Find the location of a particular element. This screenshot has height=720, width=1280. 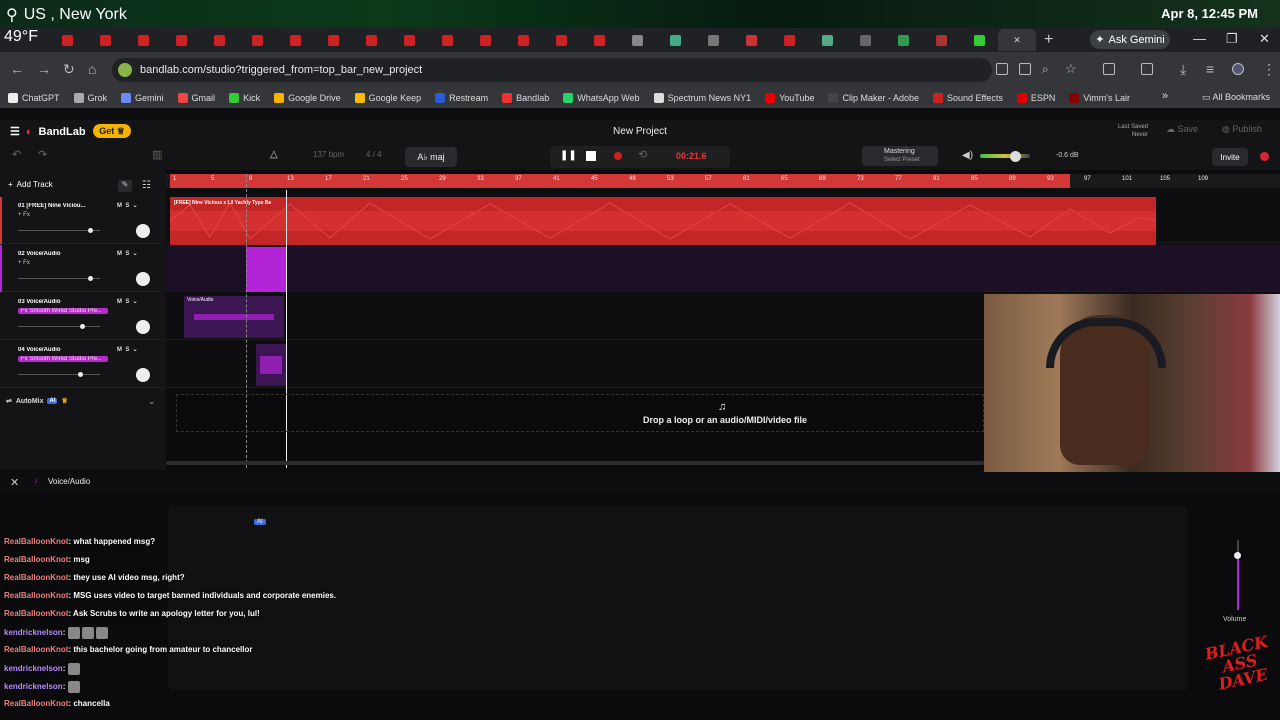

track-header: 01 [FREE] Nine Viciou... + Fx M S ⌄ is located at coordinates (81, 220).